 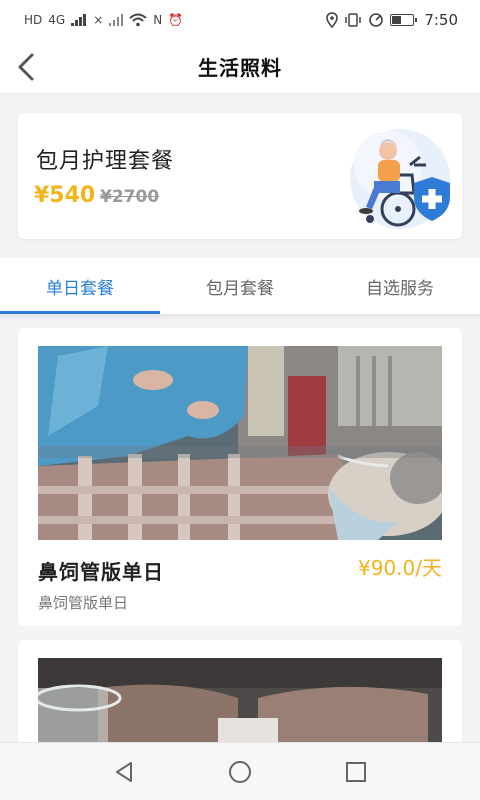 I want to click on signal-icon, so click(x=79, y=20).